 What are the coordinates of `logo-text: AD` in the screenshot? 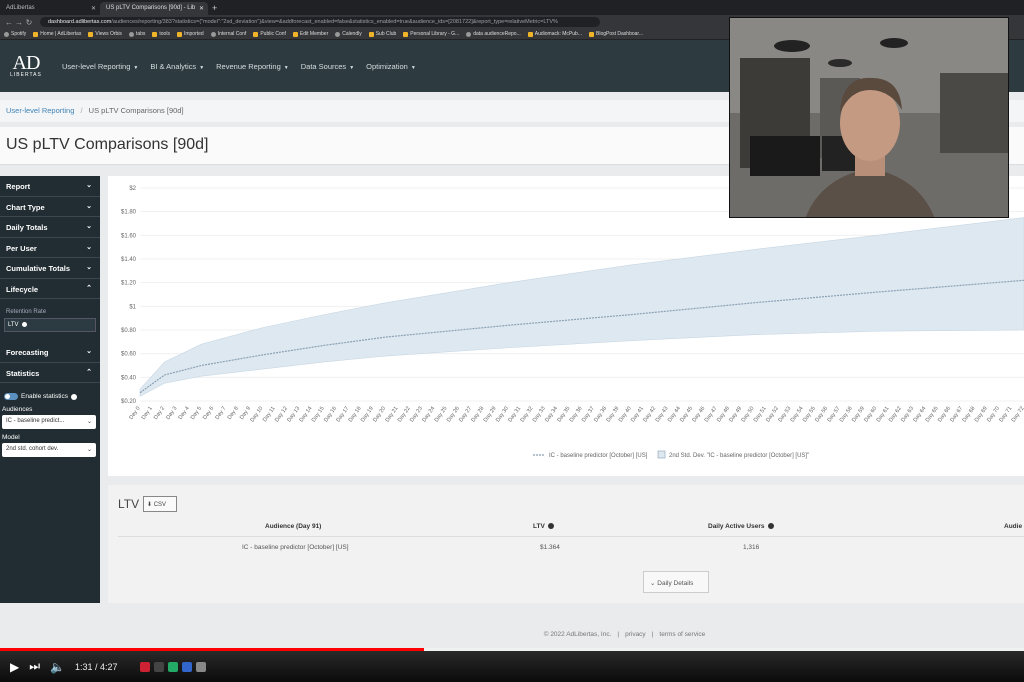 It's located at (26, 63).